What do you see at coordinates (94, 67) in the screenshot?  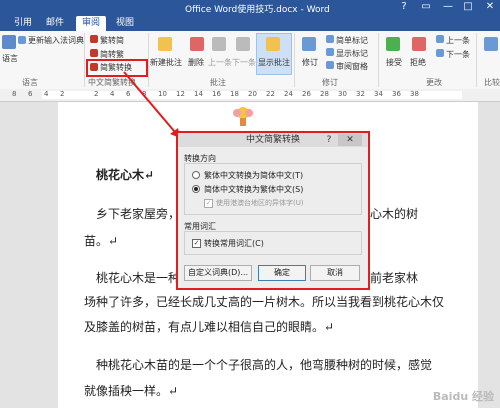 I see `convert-icon` at bounding box center [94, 67].